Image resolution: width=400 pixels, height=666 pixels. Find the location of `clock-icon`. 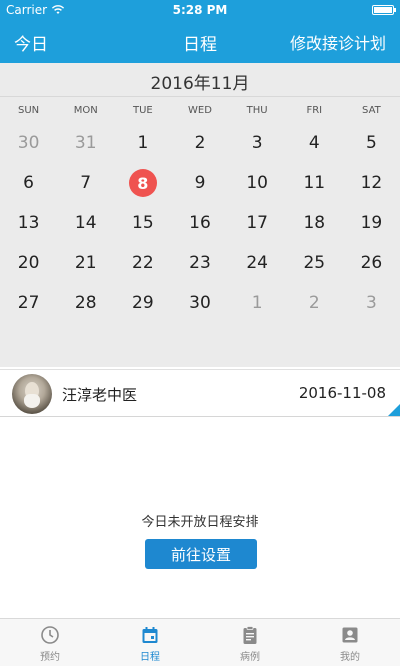

clock-icon is located at coordinates (50, 635).